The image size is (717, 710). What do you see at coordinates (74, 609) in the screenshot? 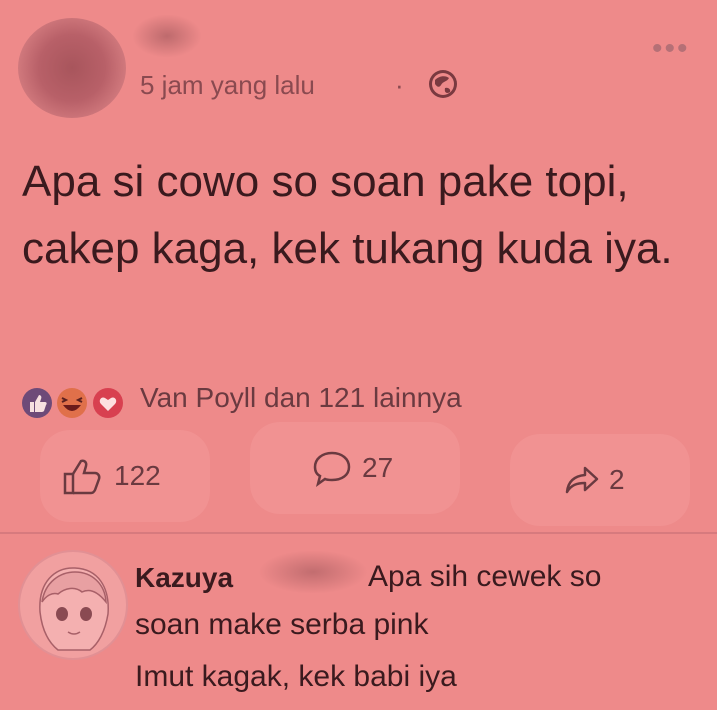
I see `anime-girl-avatar-icon` at bounding box center [74, 609].